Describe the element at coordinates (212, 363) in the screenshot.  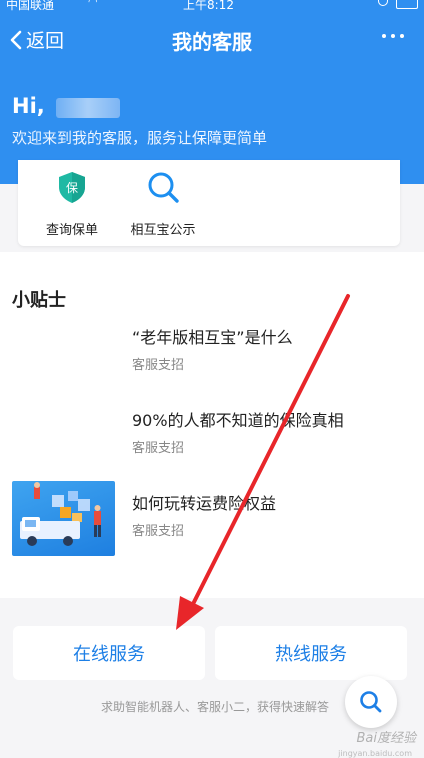
I see `tip-item: “老年版相互宝”是什么 客服支招` at that location.